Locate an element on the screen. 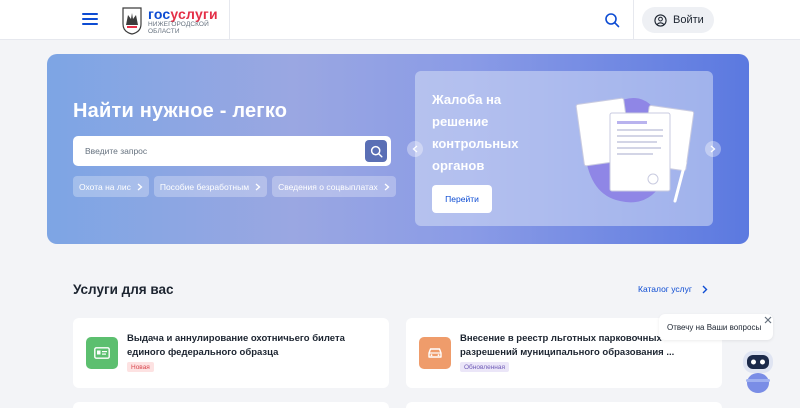 This screenshot has height=408, width=800. documents-illustration-icon is located at coordinates (635, 150).